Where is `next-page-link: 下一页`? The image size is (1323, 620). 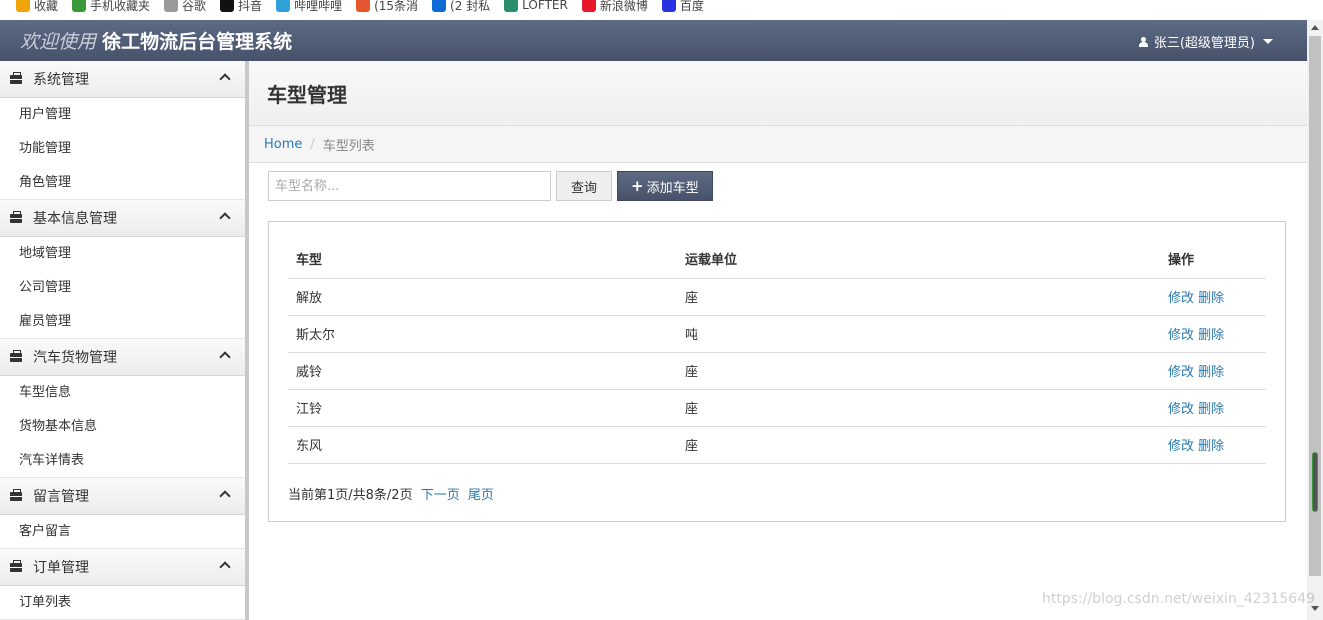
next-page-link: 下一页 is located at coordinates (440, 495).